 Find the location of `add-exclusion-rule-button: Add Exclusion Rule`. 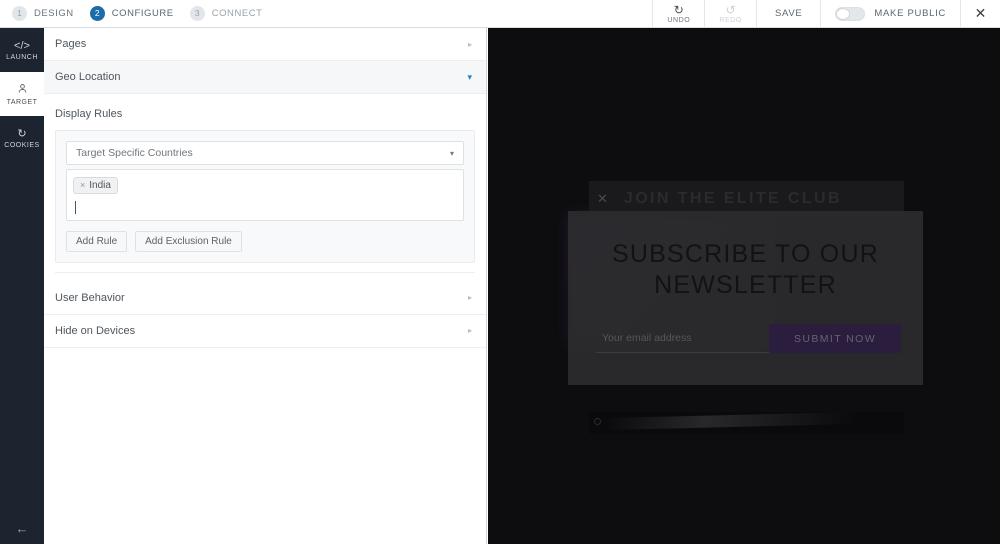

add-exclusion-rule-button: Add Exclusion Rule is located at coordinates (188, 241).